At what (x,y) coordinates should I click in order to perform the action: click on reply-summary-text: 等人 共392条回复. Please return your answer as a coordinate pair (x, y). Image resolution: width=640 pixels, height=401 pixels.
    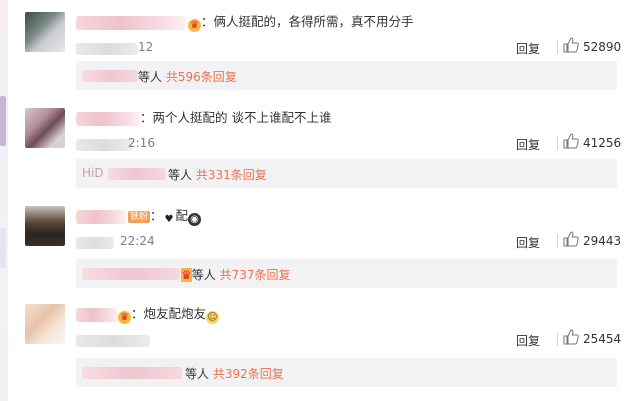
    Looking at the image, I should click on (234, 373).